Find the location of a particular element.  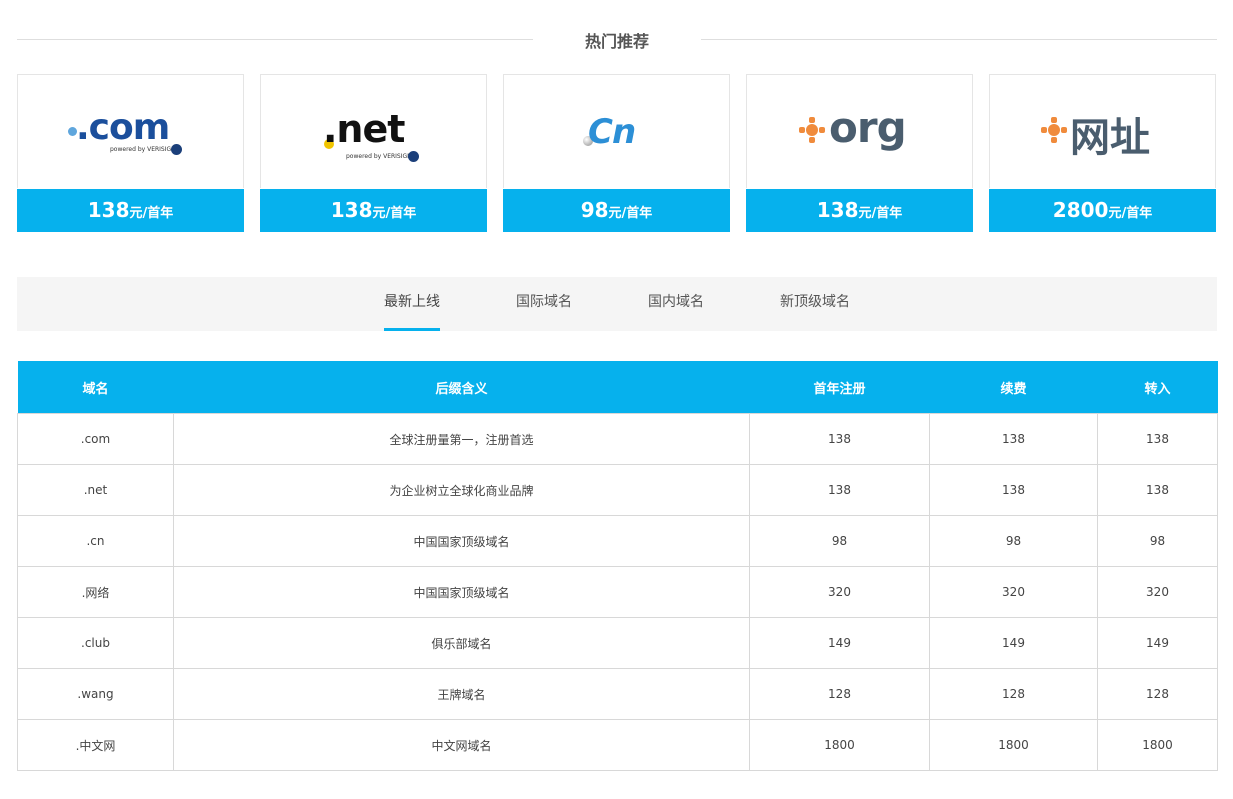

domain-card-wangzhi: 网址 2800元/首年 is located at coordinates (1102, 153).